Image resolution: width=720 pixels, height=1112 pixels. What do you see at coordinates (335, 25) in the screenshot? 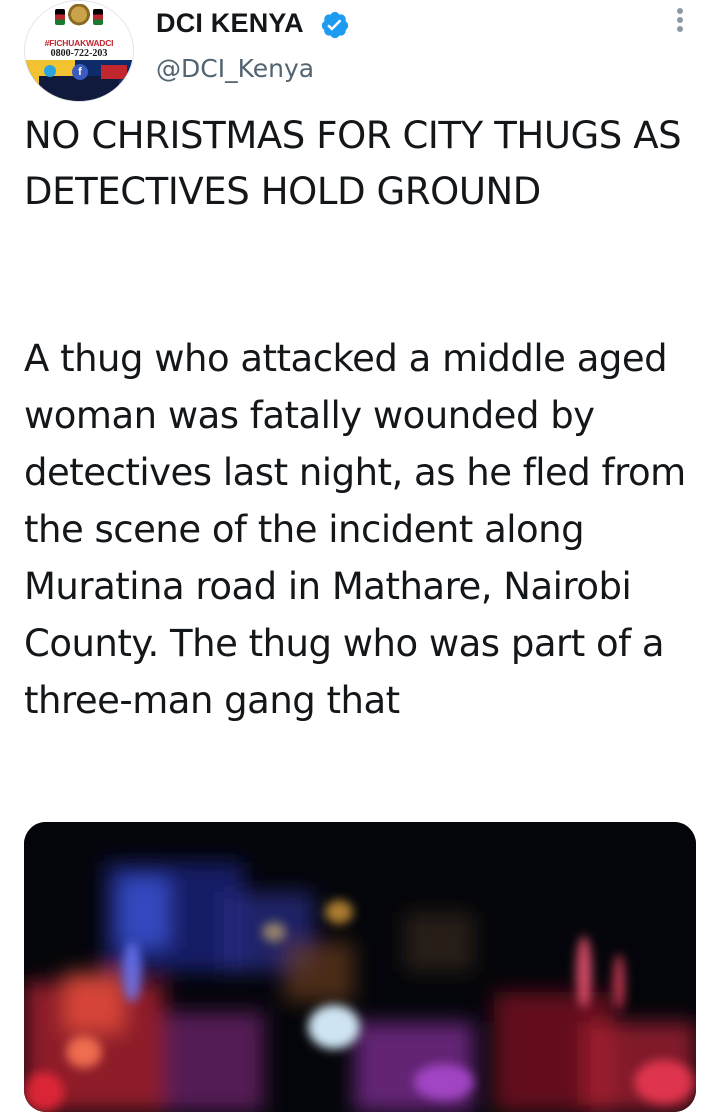
I see `verified-badge-icon` at bounding box center [335, 25].